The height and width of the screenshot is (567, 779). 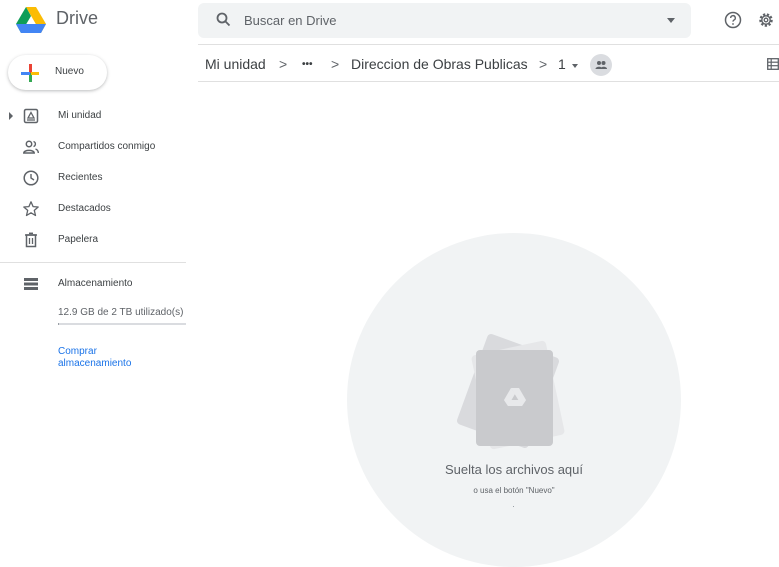 What do you see at coordinates (290, 20) in the screenshot?
I see `search-input: Buscar en Drive` at bounding box center [290, 20].